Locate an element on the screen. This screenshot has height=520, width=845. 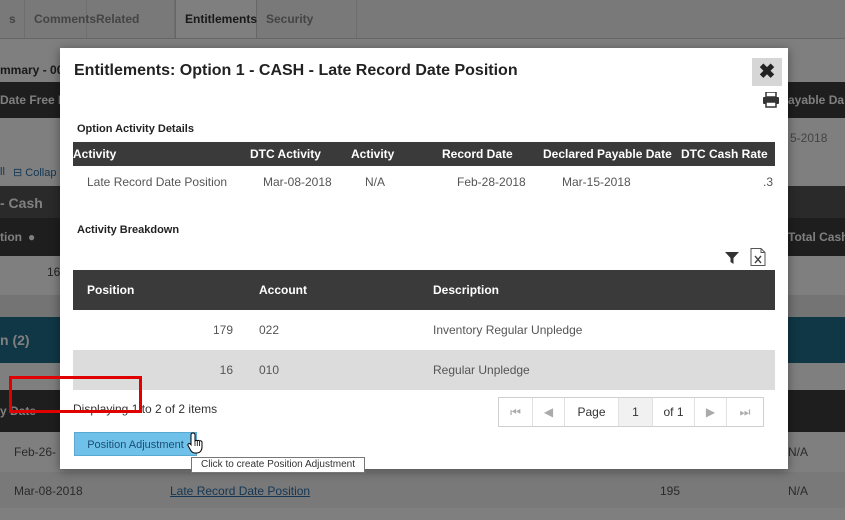
details-header-activity: Activity is located at coordinates (95, 154).